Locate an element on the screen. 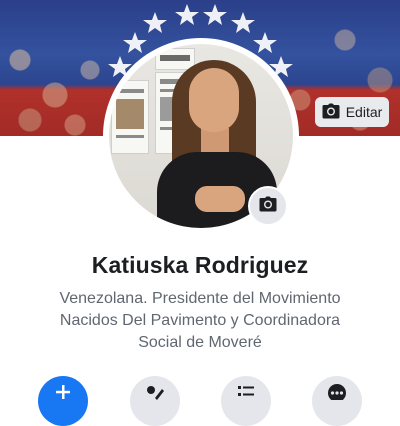 The height and width of the screenshot is (426, 400). more-options-button is located at coordinates (337, 401).